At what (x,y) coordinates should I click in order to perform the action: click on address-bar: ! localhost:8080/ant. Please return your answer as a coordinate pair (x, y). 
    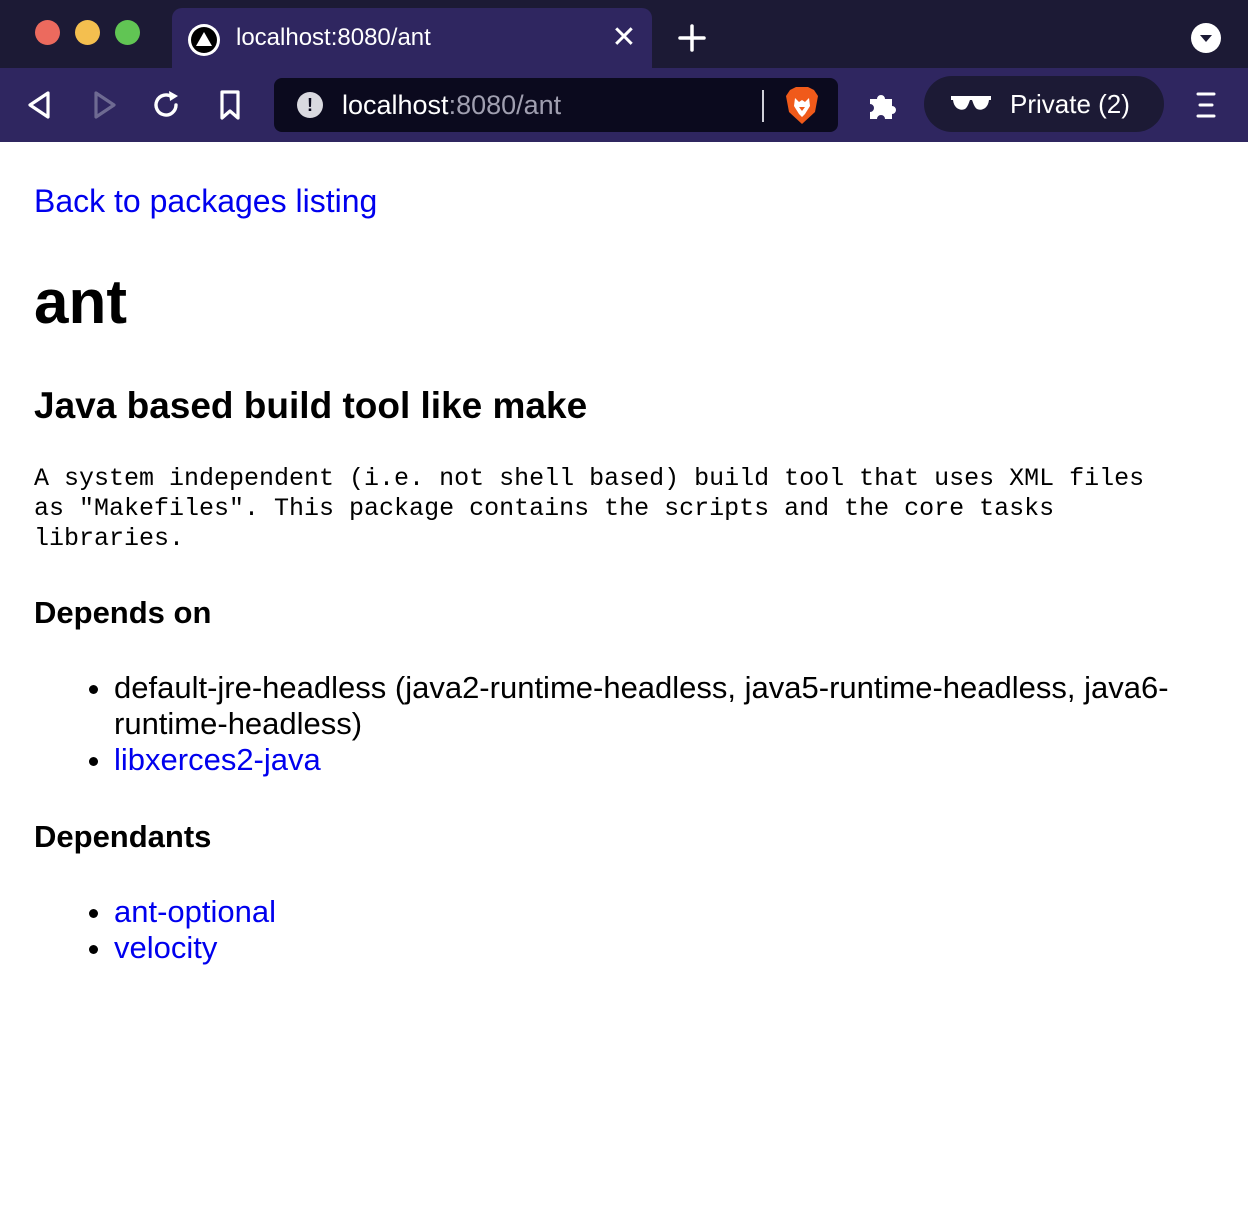
    Looking at the image, I should click on (556, 105).